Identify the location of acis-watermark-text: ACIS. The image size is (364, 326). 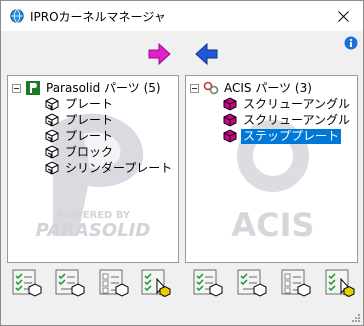
(272, 225).